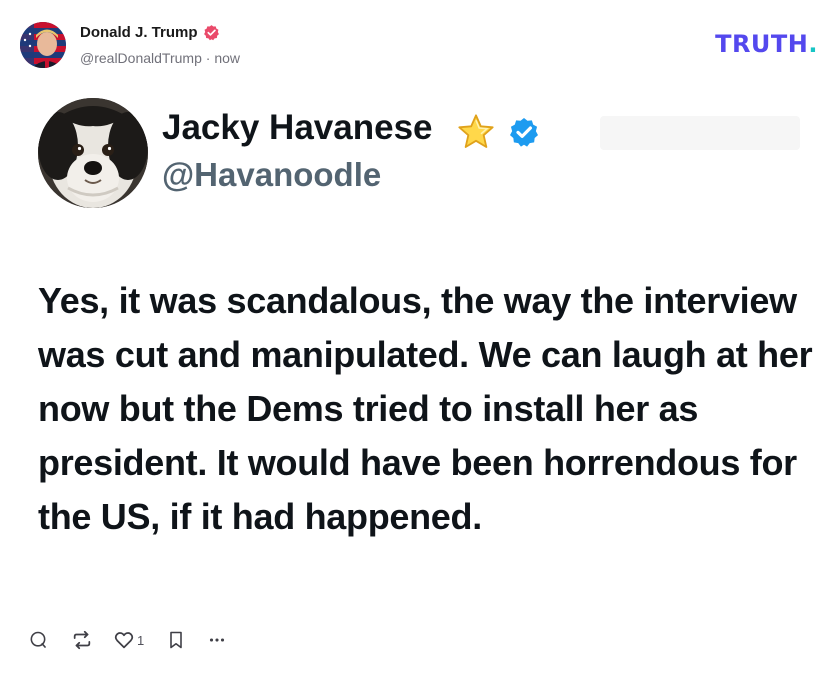 This screenshot has width=840, height=684. Describe the element at coordinates (141, 58) in the screenshot. I see `author-handle: @realDonaldTrump` at that location.